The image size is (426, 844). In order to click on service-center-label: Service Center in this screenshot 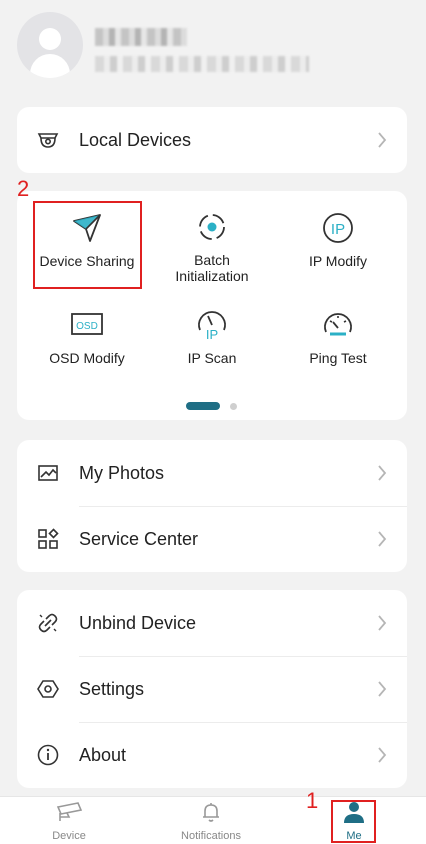, I will do `click(139, 538)`.